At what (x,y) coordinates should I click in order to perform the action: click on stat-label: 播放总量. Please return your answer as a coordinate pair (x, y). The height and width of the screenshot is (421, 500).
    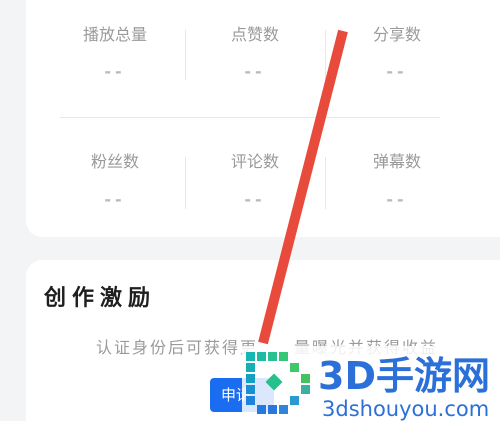
    Looking at the image, I should click on (114, 34).